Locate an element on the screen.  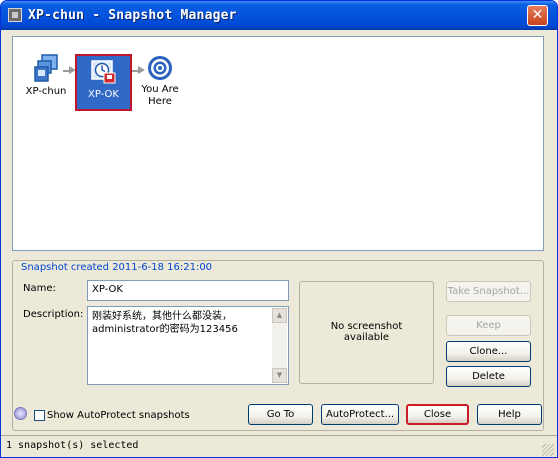
snapshot-created-caption: Snapshot created 2011-6-18 16:21:00 is located at coordinates (117, 267).